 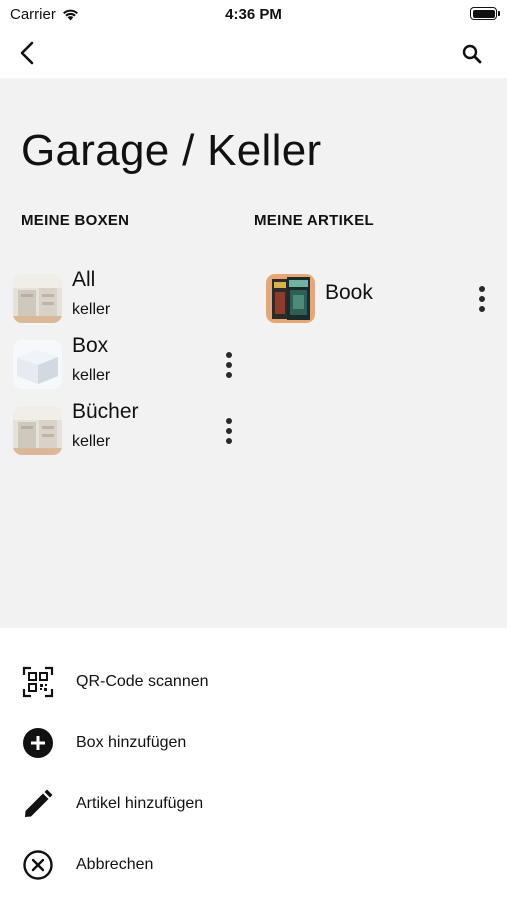 What do you see at coordinates (115, 864) in the screenshot?
I see `cancel-label: Abbrechen` at bounding box center [115, 864].